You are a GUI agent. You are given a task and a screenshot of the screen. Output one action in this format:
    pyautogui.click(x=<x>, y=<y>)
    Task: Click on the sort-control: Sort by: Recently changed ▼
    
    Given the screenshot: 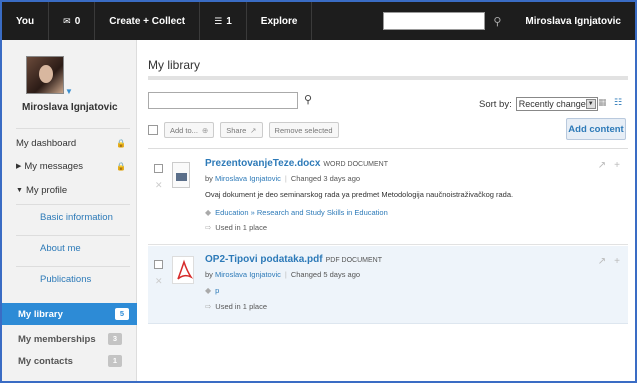 What is the action you would take?
    pyautogui.click(x=538, y=104)
    